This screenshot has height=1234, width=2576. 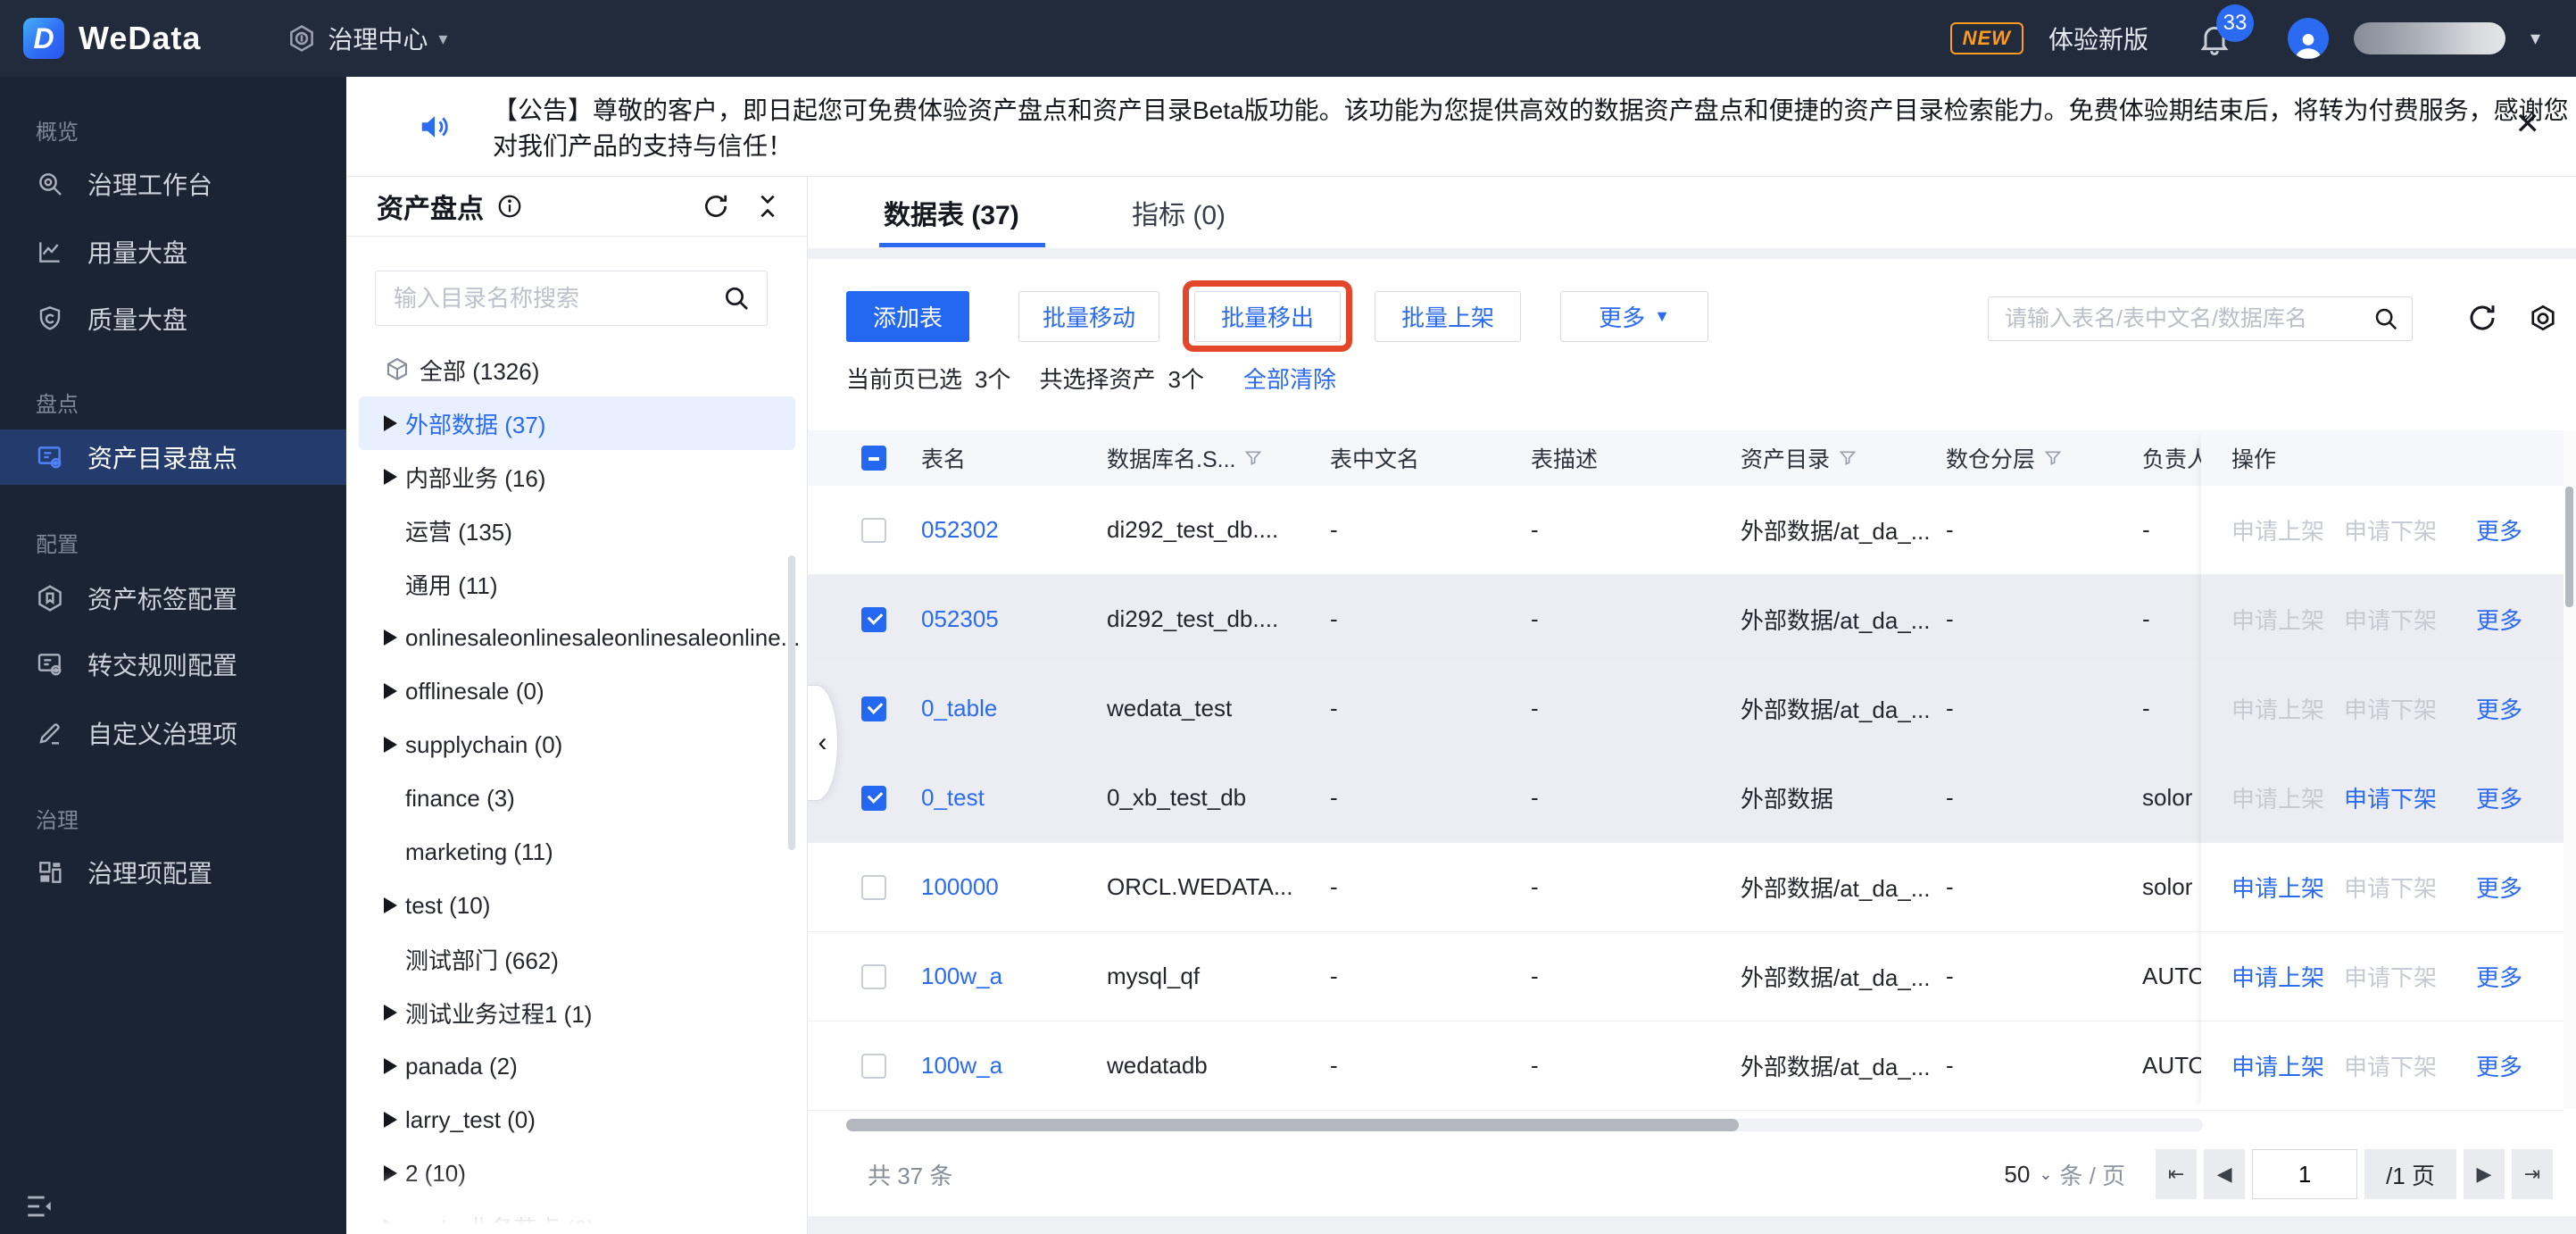 I want to click on col-catalog: 资产目录, so click(x=1844, y=458).